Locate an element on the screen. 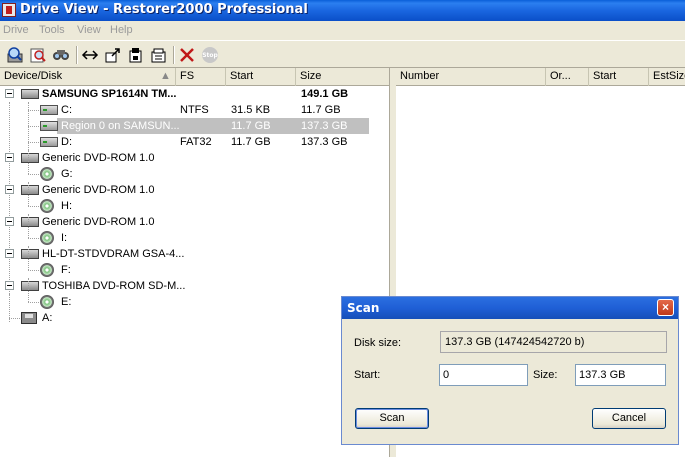 Image resolution: width=685 pixels, height=457 pixels. results-header: Number Or... Start EstSize is located at coordinates (540, 77).